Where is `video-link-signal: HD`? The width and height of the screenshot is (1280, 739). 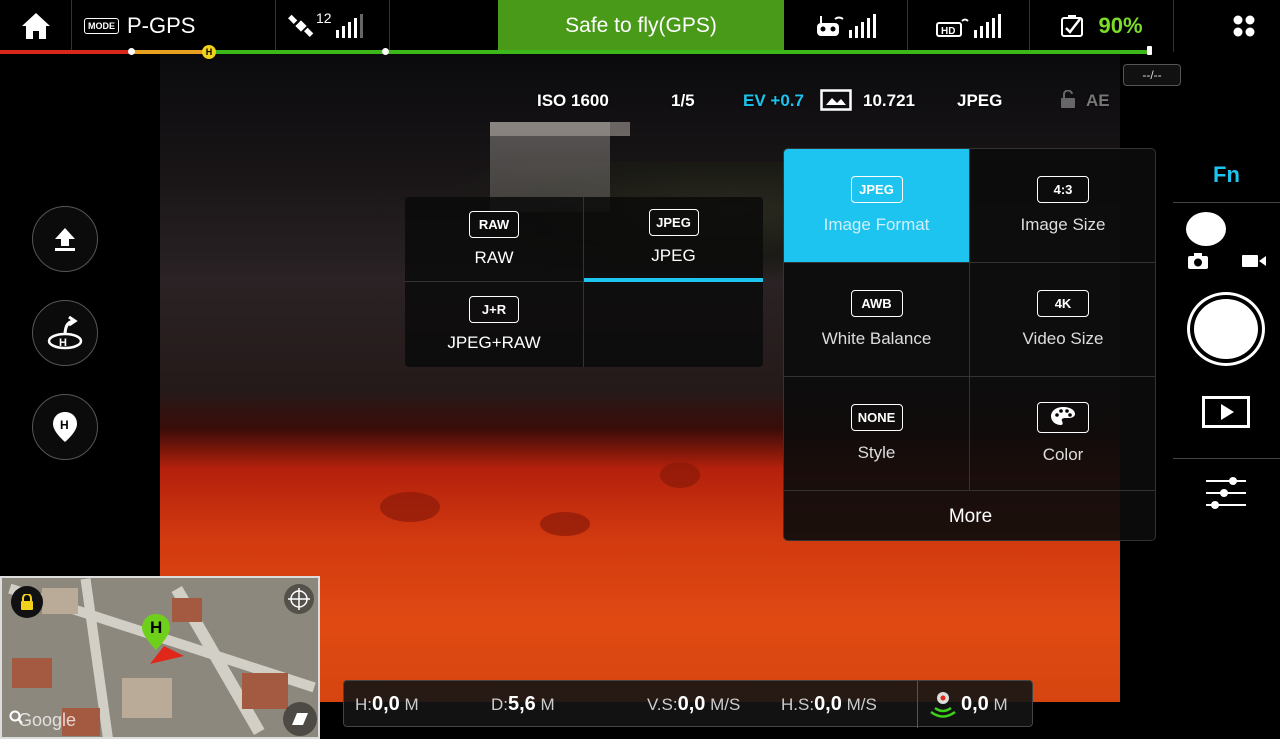 video-link-signal: HD is located at coordinates (969, 26).